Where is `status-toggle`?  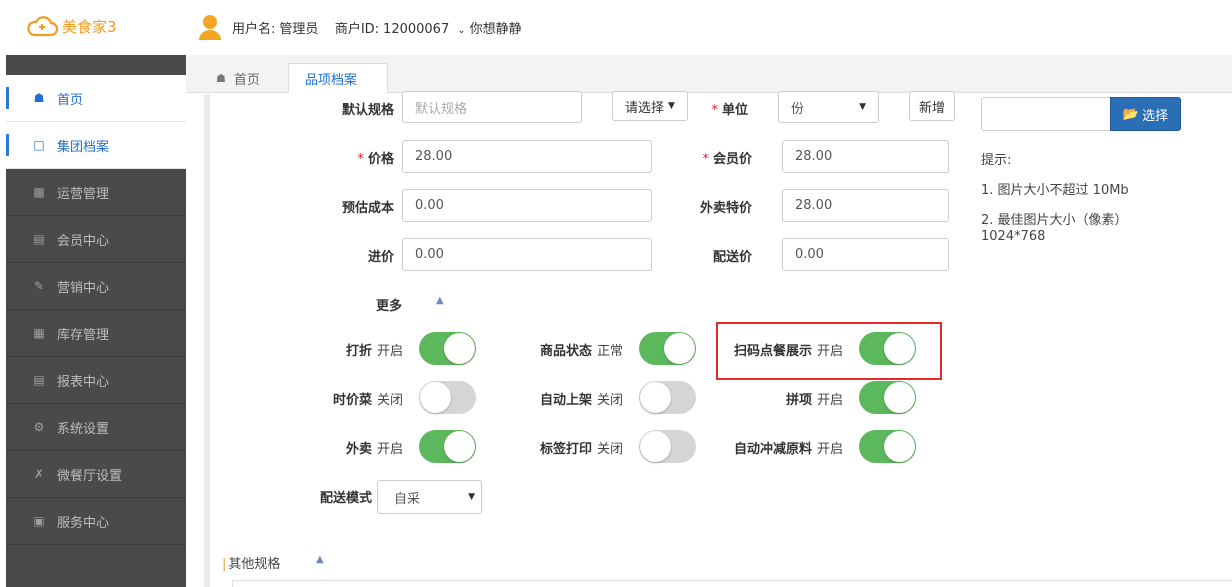
status-toggle is located at coordinates (667, 348).